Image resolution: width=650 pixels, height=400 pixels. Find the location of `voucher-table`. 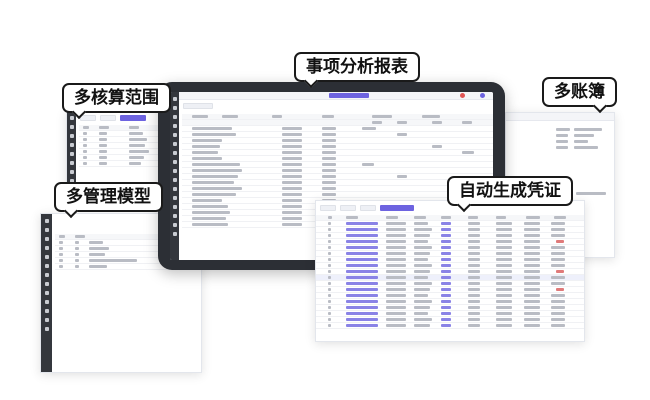

voucher-table is located at coordinates (450, 278).